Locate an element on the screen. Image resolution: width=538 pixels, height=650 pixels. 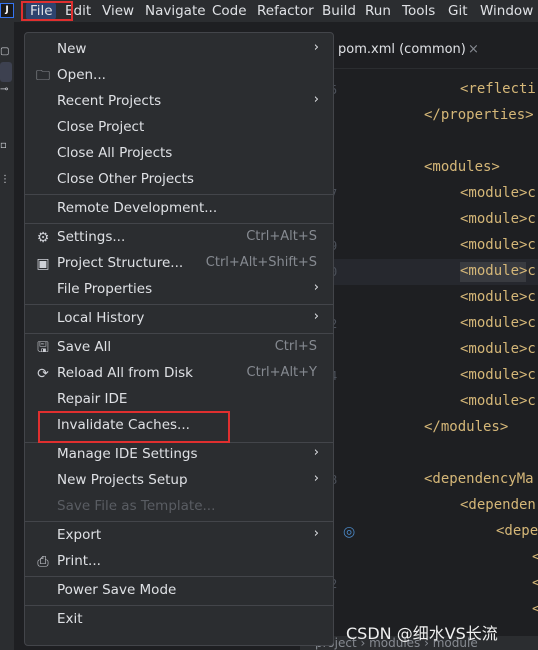
save-icon: 🖫 is located at coordinates (43, 348).